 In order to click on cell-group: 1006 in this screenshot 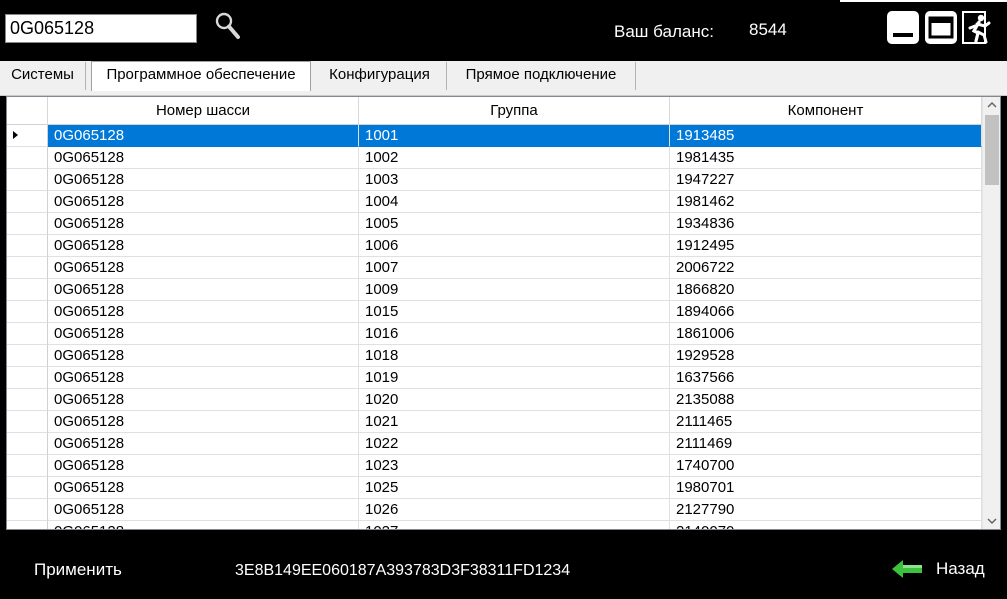, I will do `click(514, 246)`.